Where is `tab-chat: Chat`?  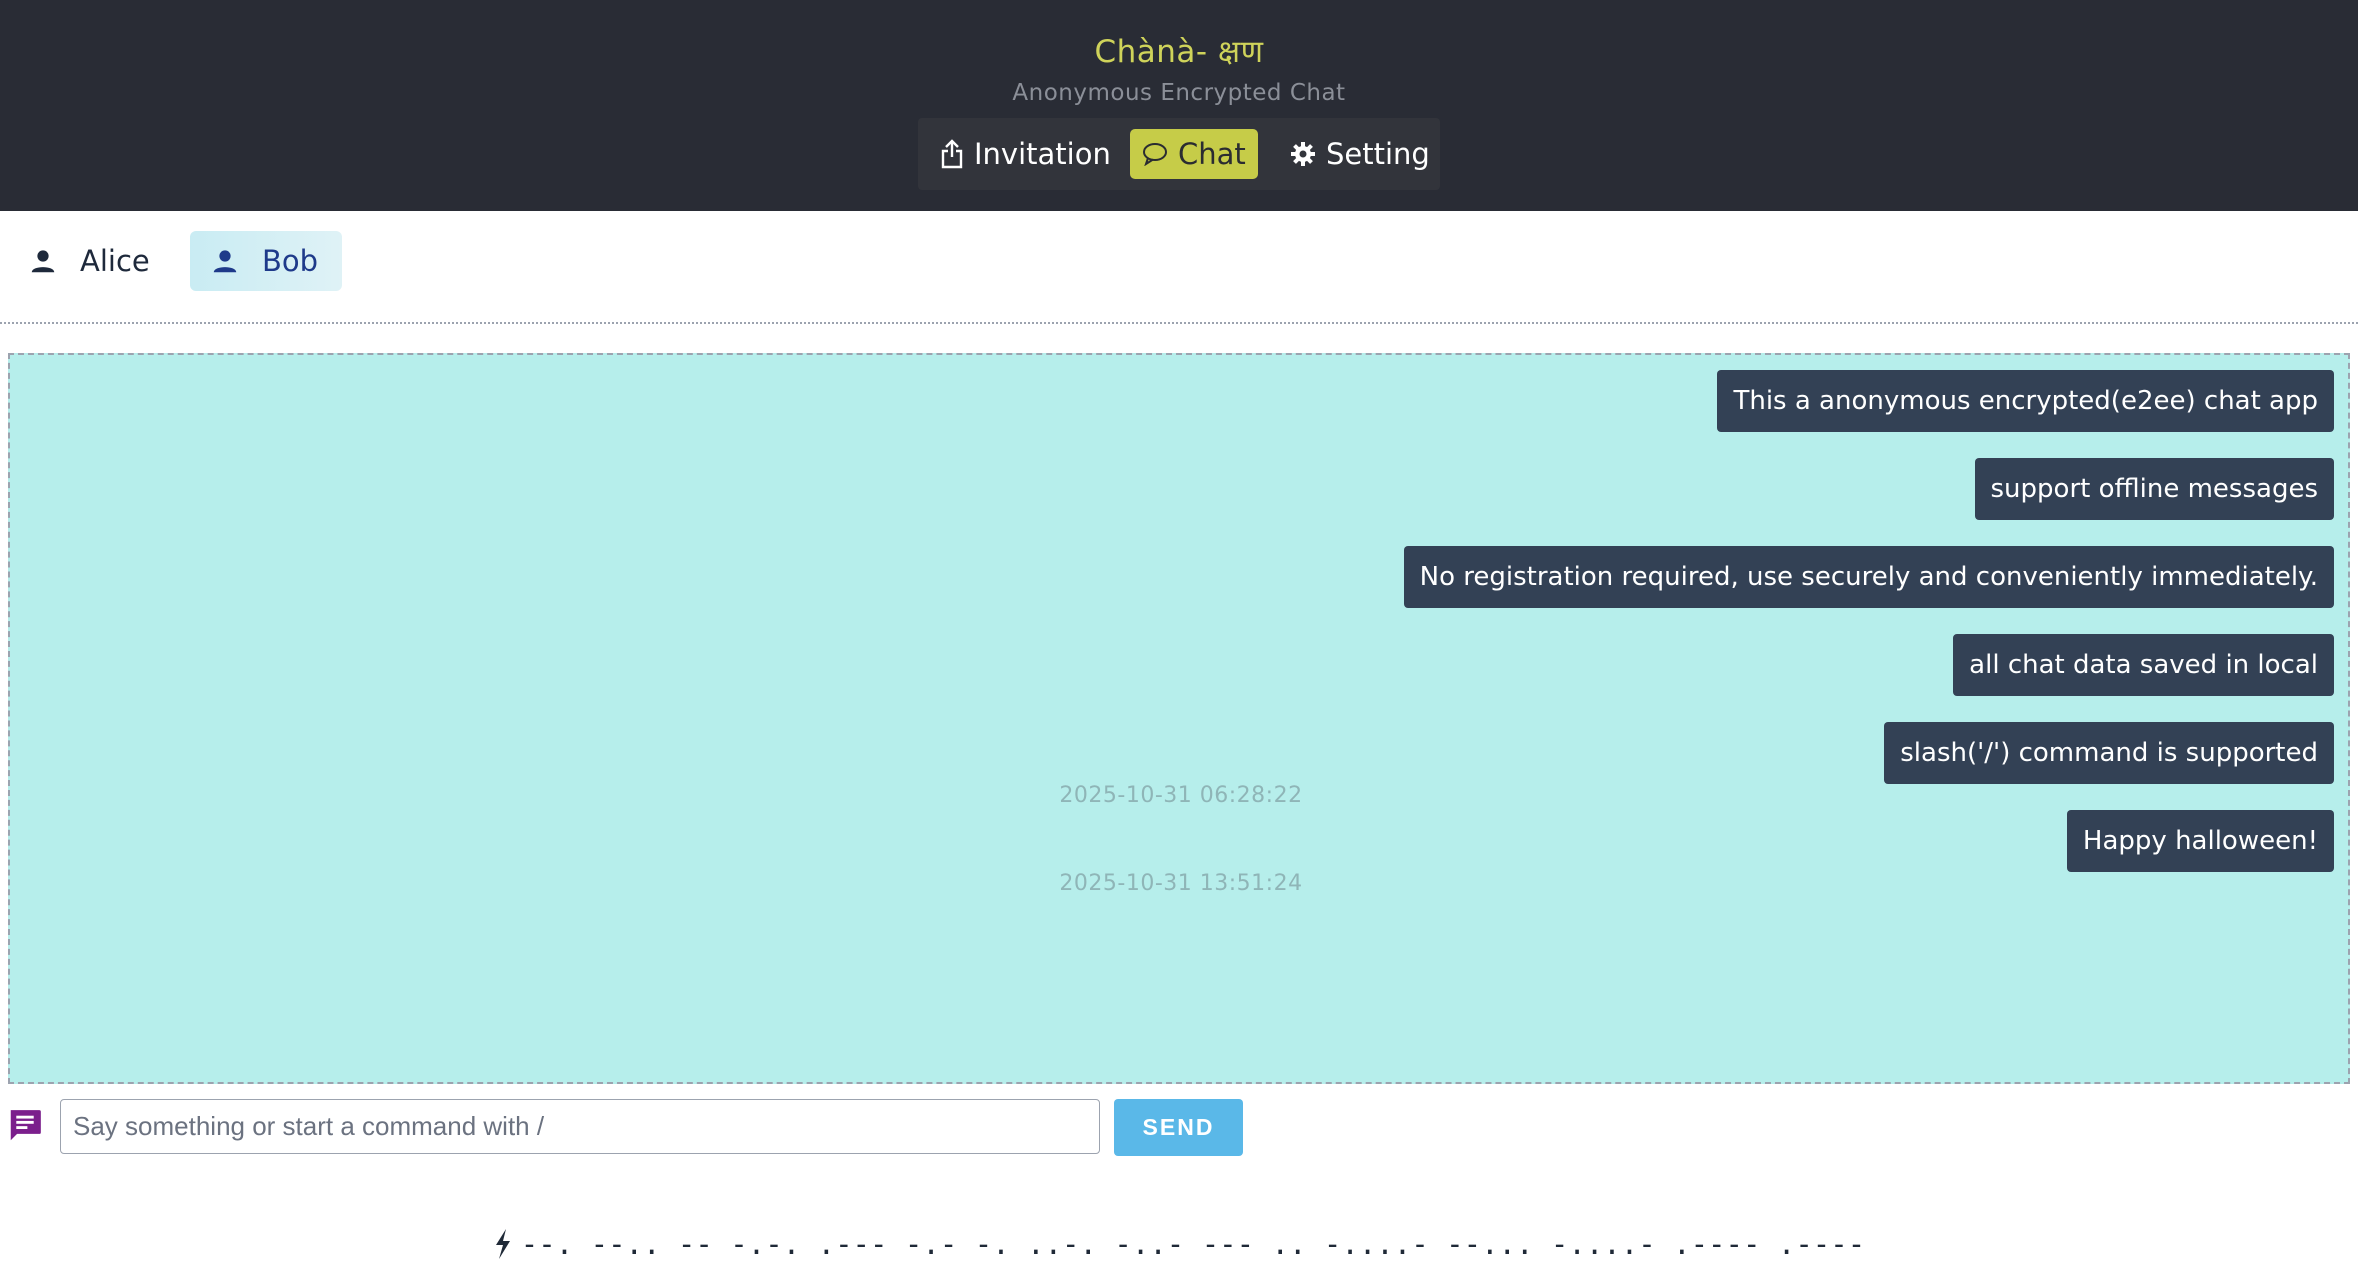 tab-chat: Chat is located at coordinates (1194, 154).